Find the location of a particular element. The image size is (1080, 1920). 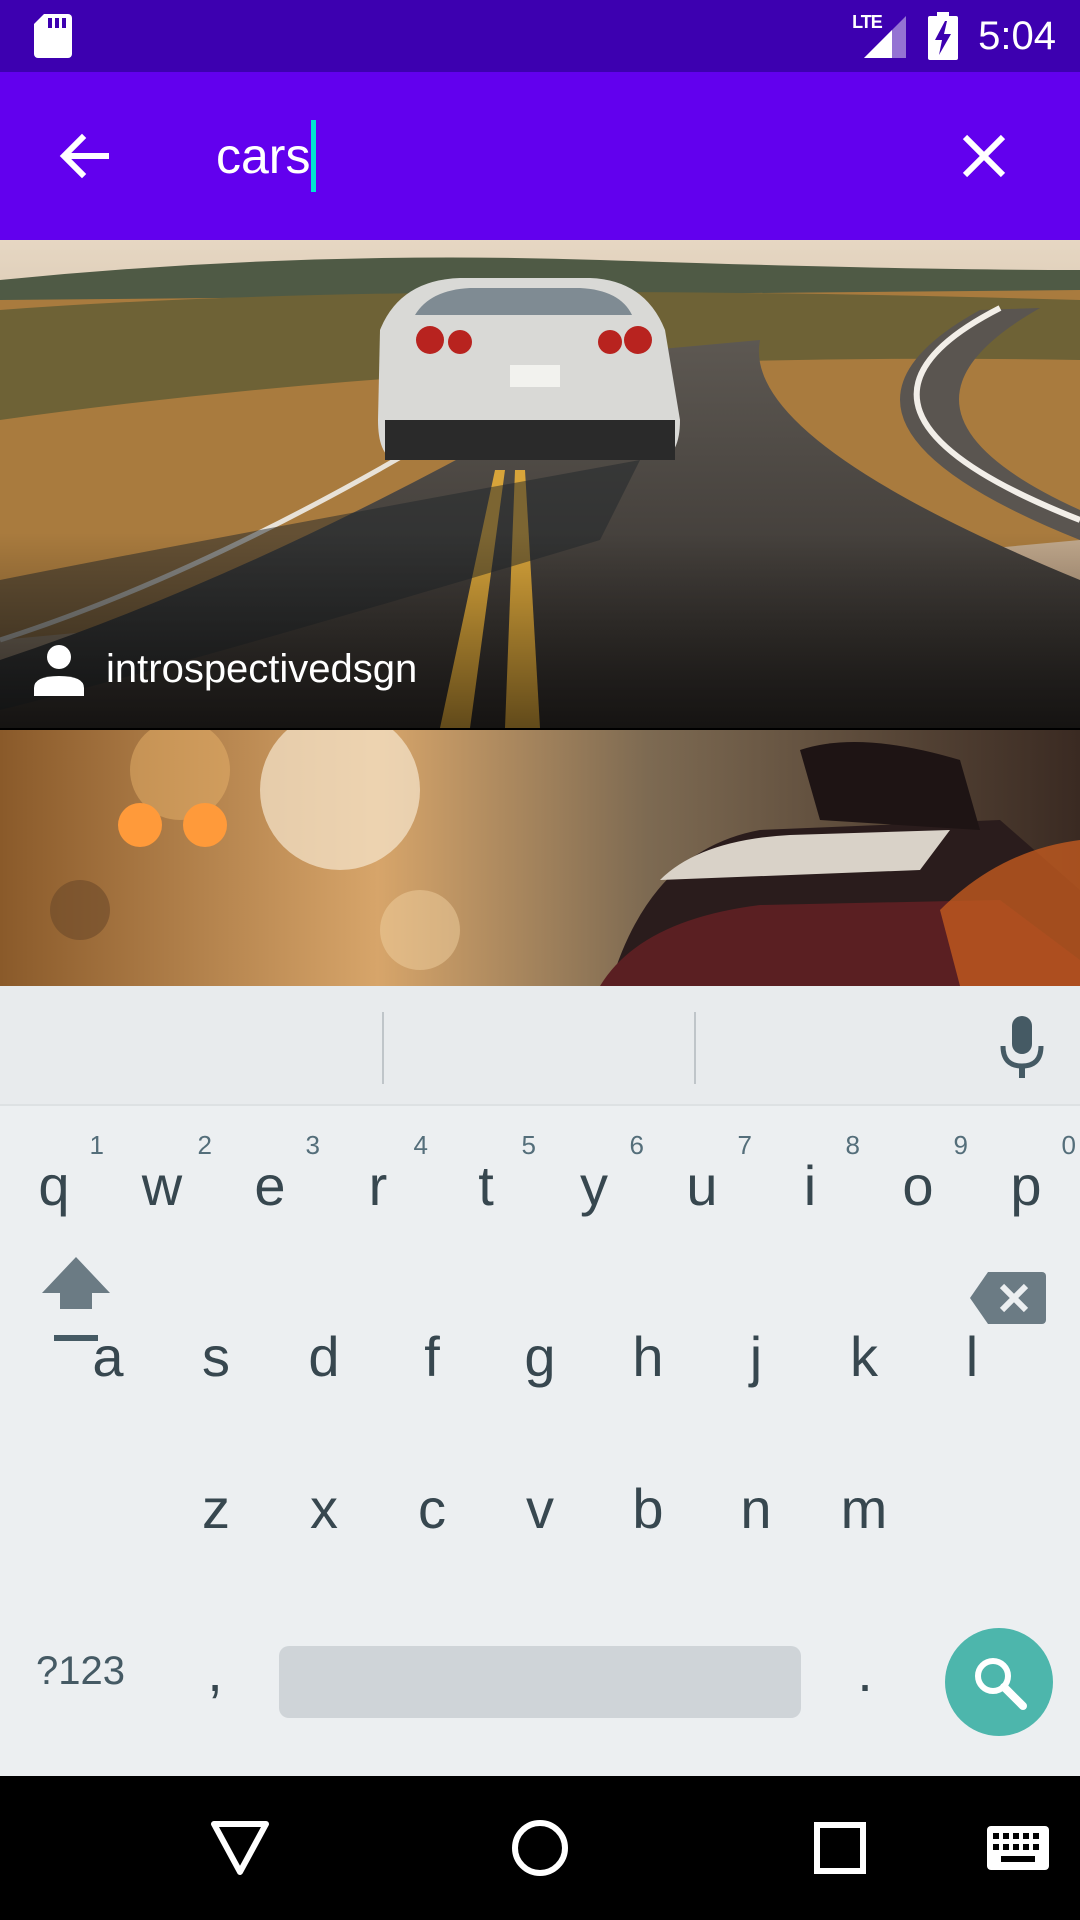

key-hint: 6 is located at coordinates (636, 1145).